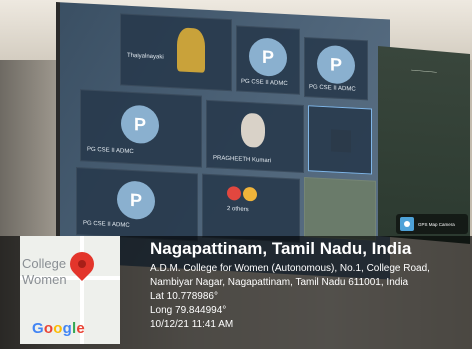 This screenshot has height=349, width=472. I want to click on gps-camera-badge: GPS Map Camera, so click(432, 224).